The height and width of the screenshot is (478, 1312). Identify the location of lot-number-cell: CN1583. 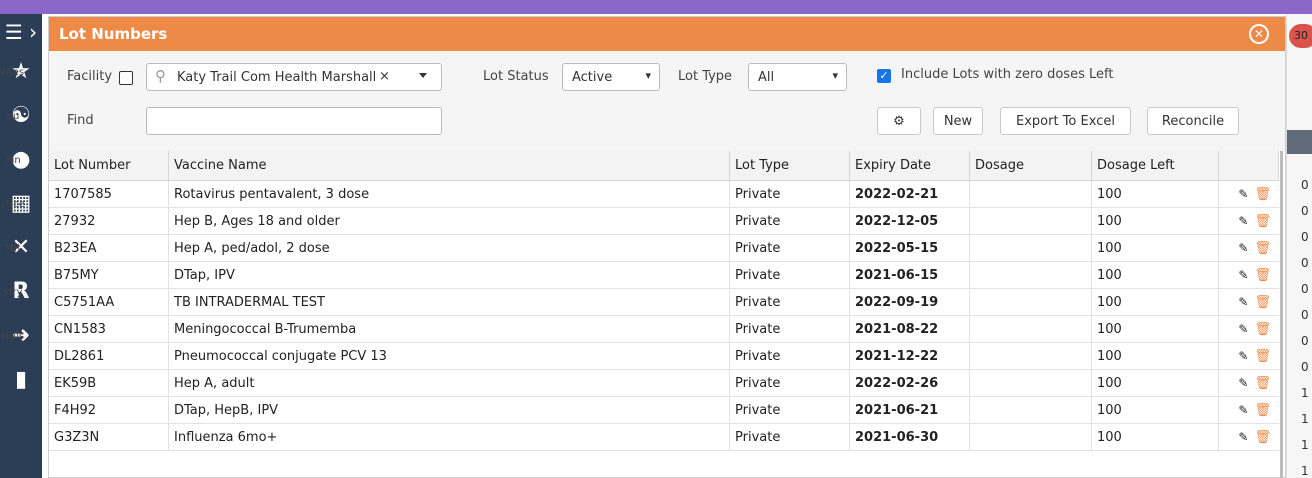
(109, 329).